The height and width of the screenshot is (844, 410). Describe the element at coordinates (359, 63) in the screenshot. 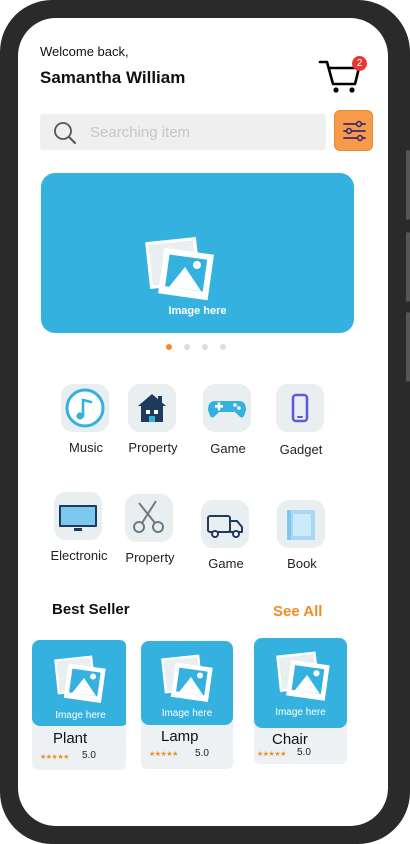

I see `cart-count-badge: 2` at that location.